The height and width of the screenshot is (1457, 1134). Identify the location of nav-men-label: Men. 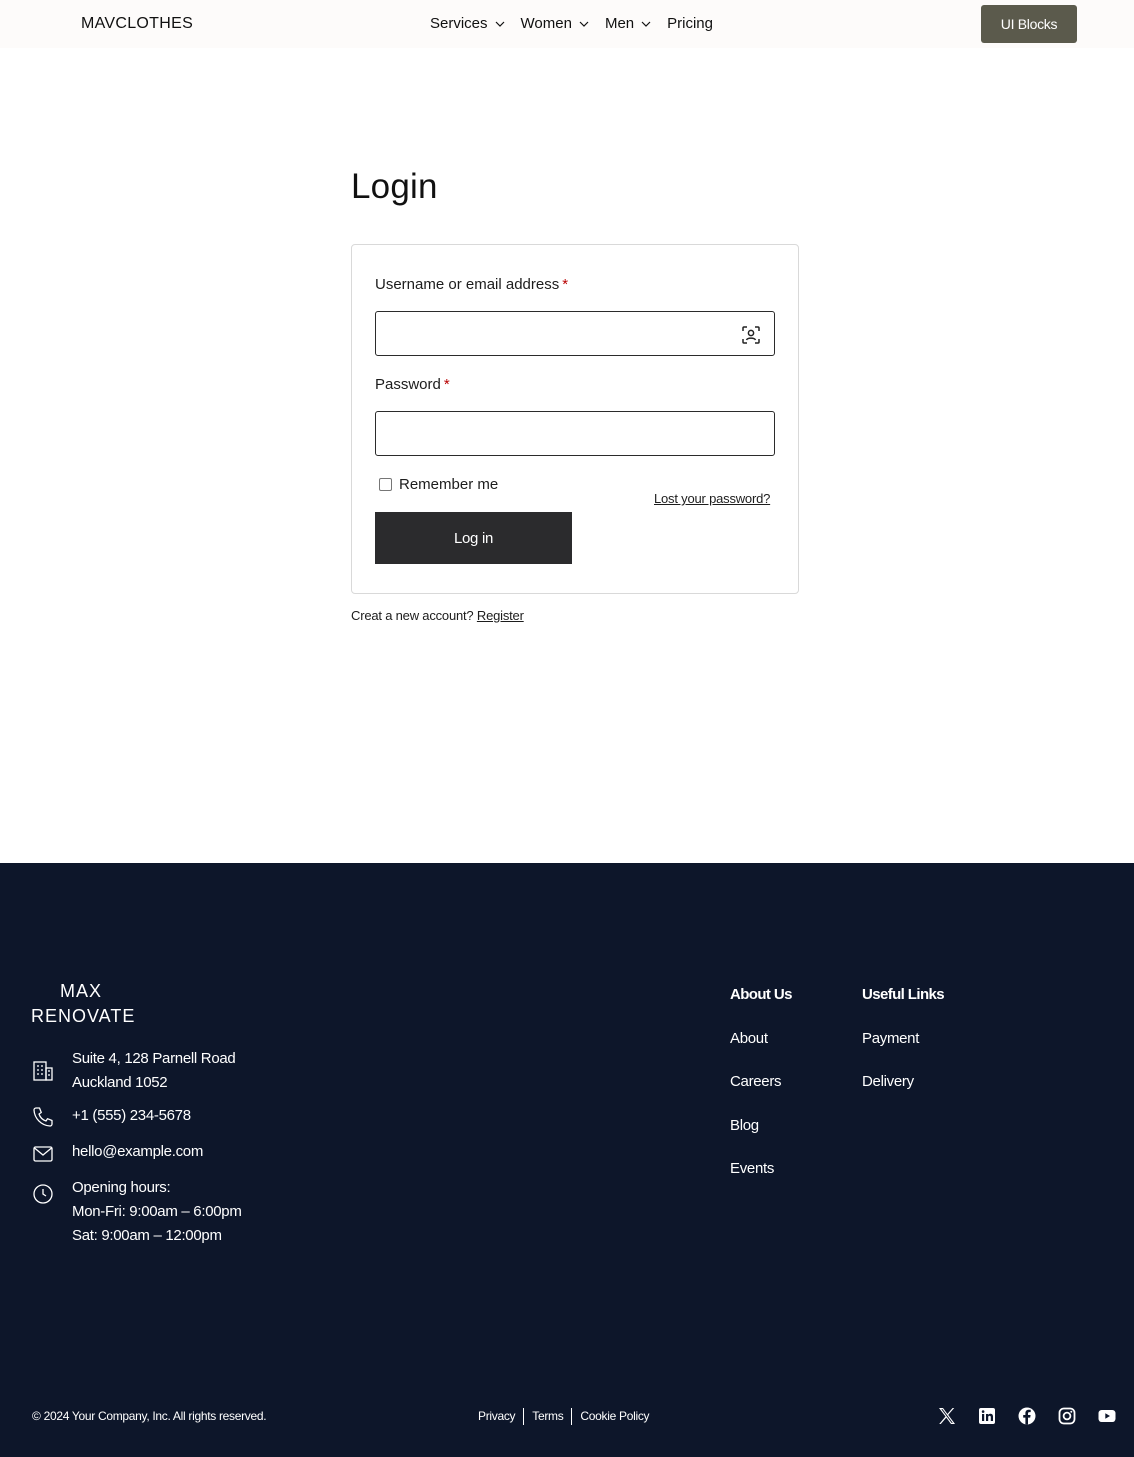
(619, 23).